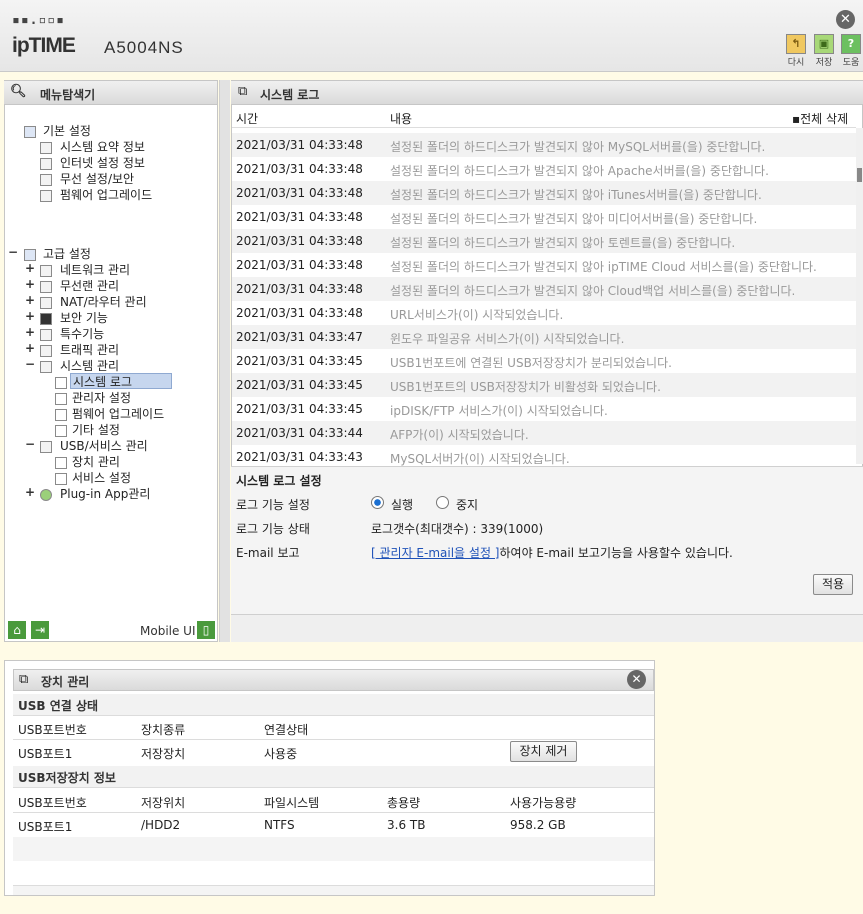  I want to click on mobile-ui-link: Mobile UI, so click(168, 631).